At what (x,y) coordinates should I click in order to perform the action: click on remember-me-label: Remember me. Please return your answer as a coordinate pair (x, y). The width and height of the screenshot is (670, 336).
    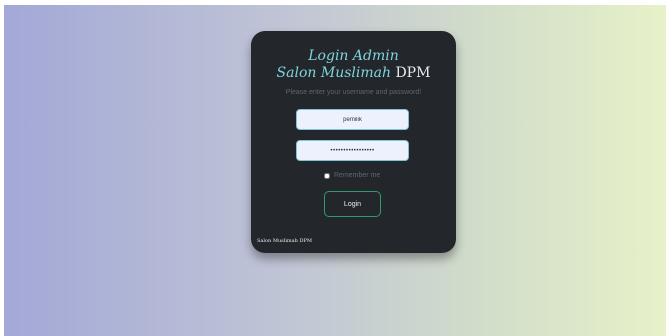
    Looking at the image, I should click on (357, 175).